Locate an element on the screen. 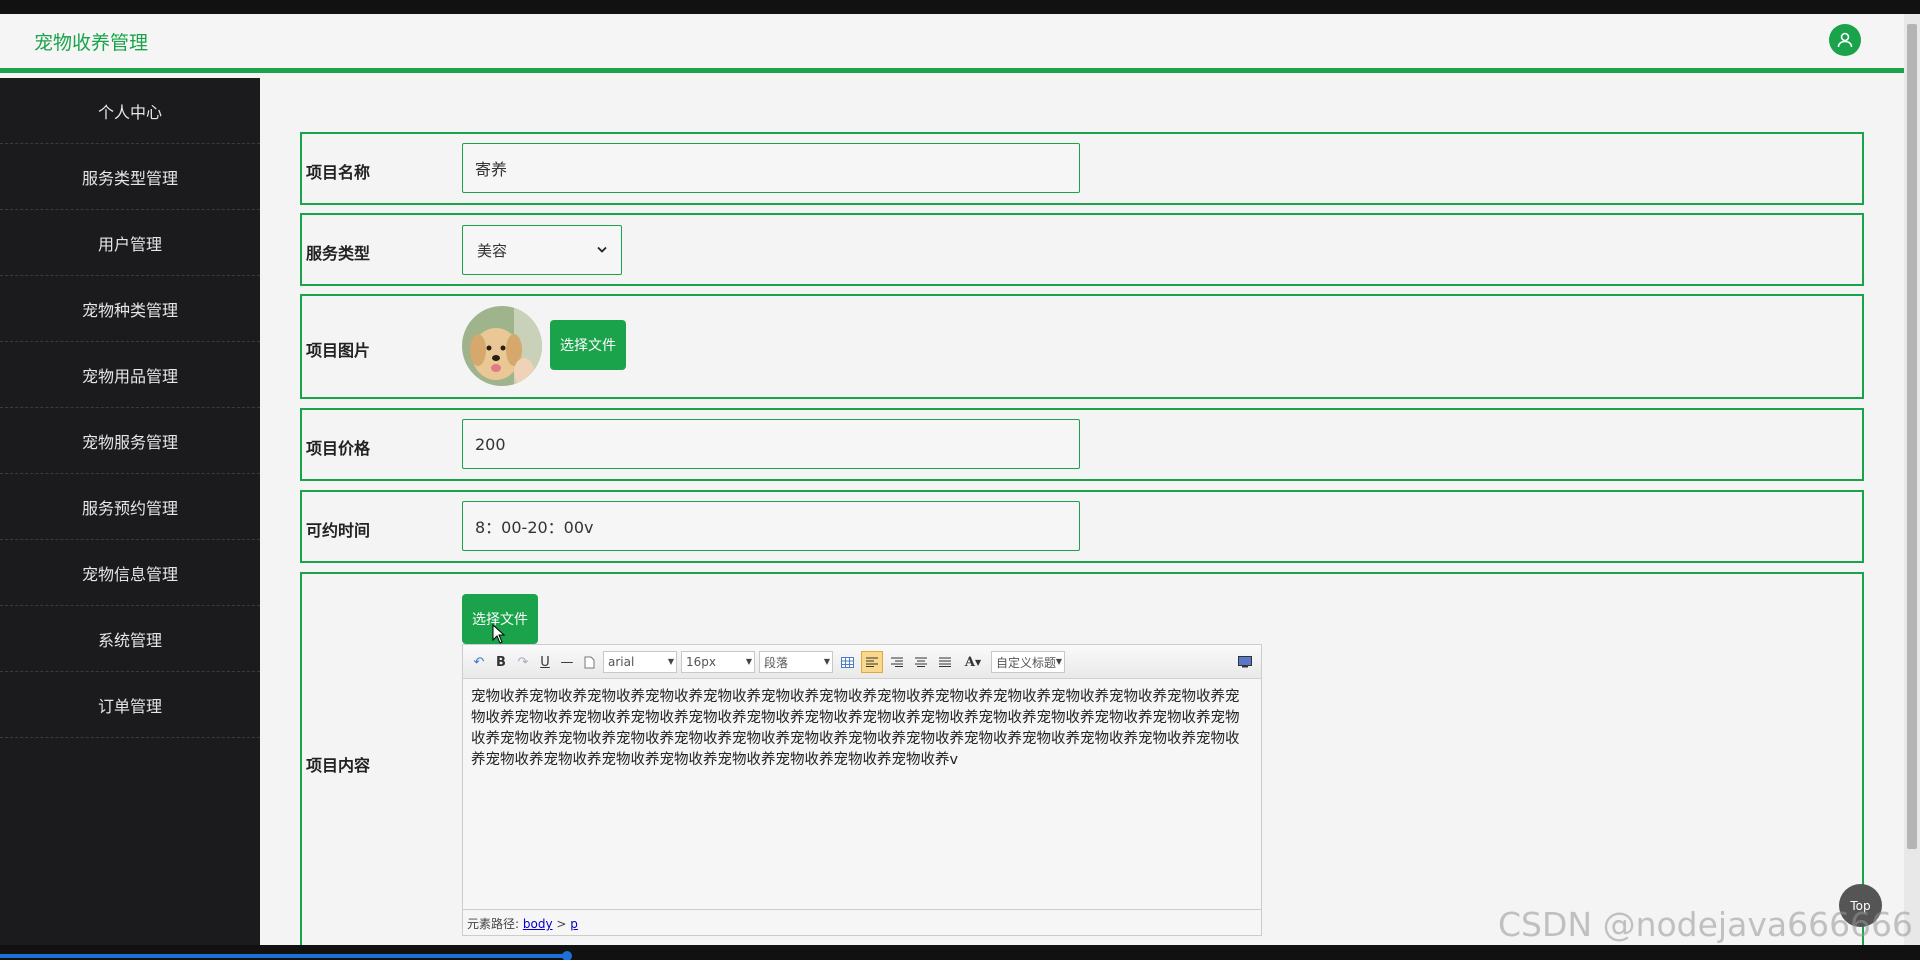  paragraph-select: 段落 ▼ is located at coordinates (796, 662).